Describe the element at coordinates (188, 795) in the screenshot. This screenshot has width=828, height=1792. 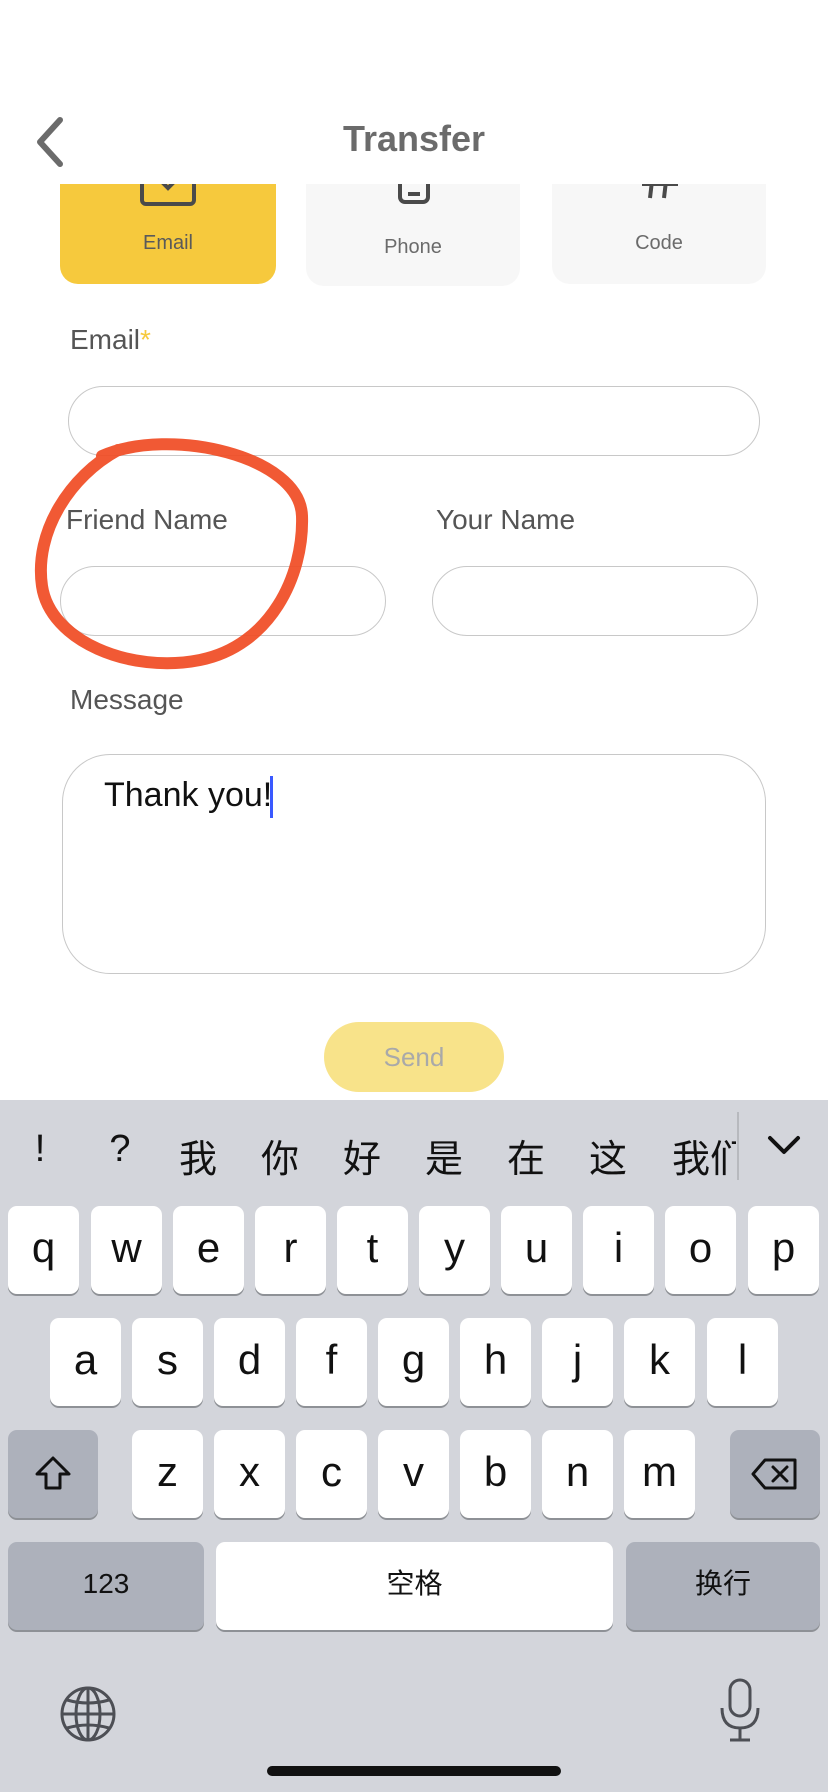
I see `message-text: Thank you!` at that location.